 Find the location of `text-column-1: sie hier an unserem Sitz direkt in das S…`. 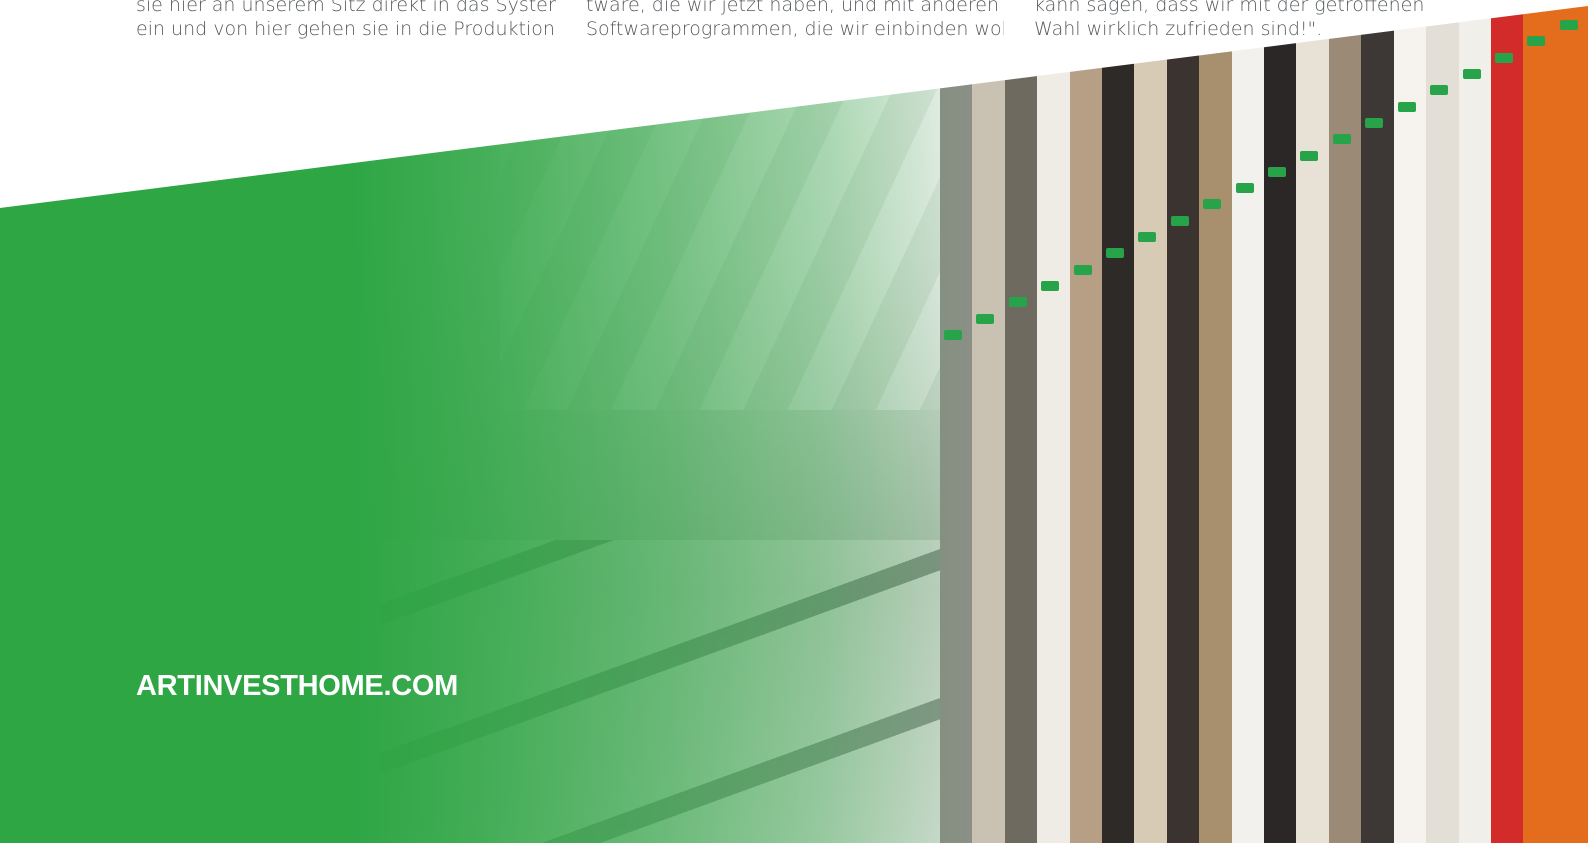

text-column-1: sie hier an unserem Sitz direkt in das S… is located at coordinates (346, 20).